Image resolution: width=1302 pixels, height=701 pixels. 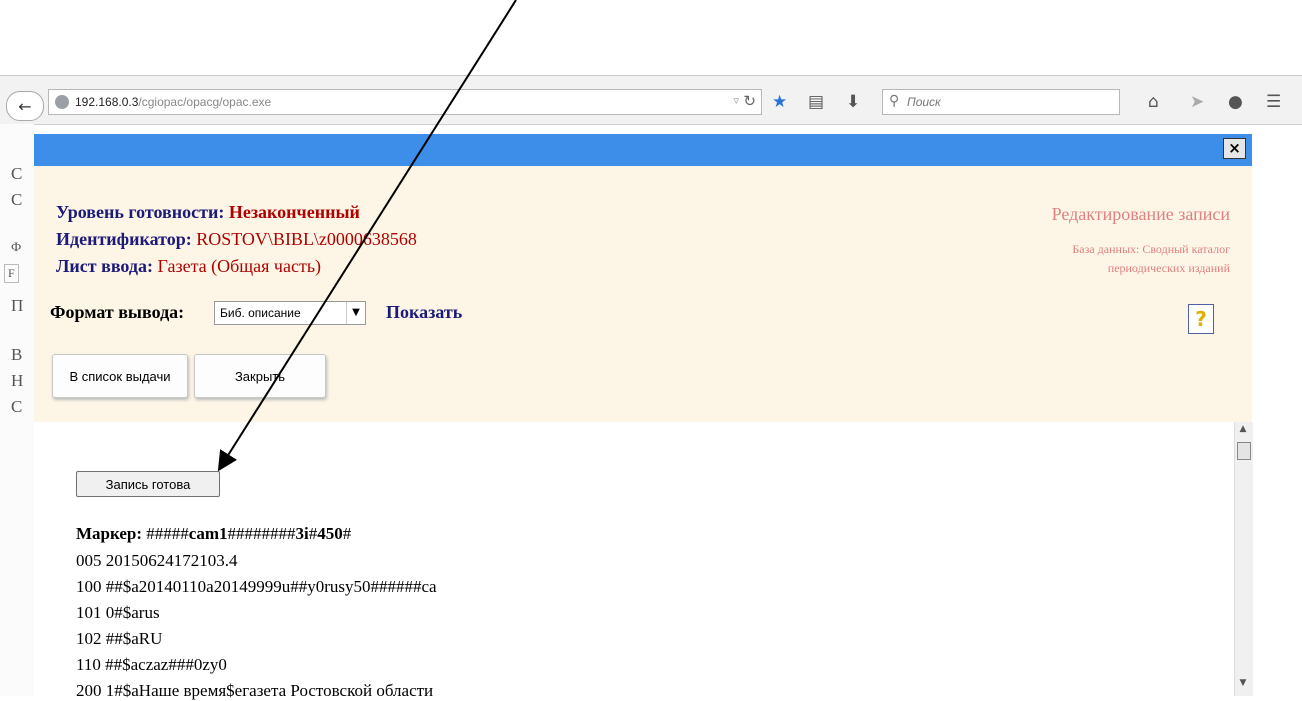 I want to click on scroll-down-icon: ▼, so click(x=1243, y=683).